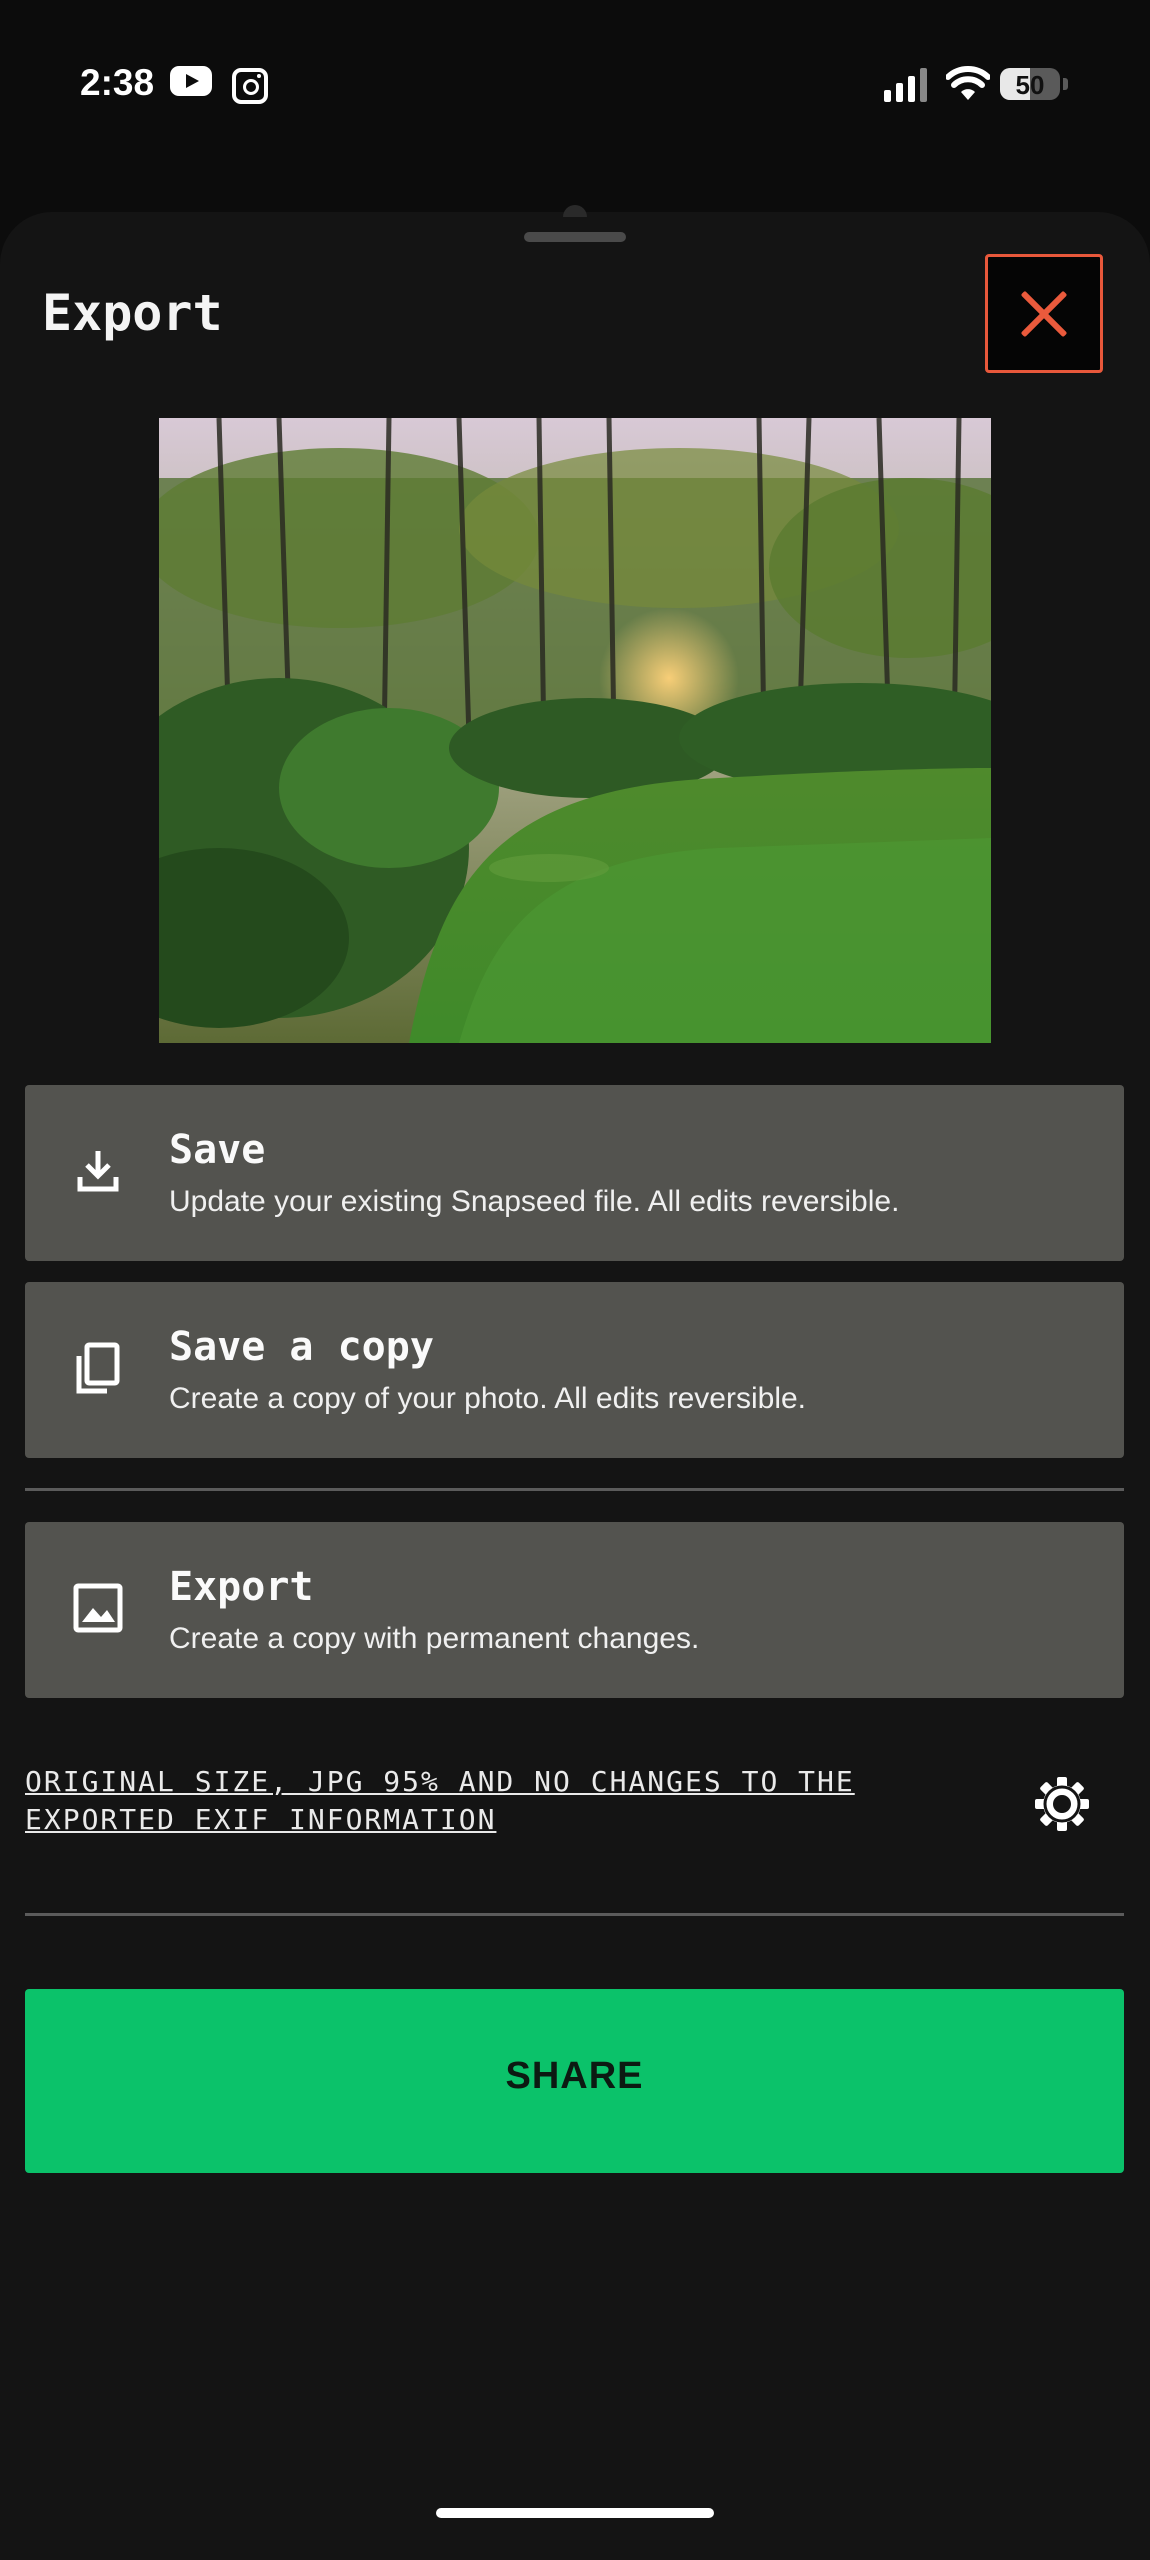 The image size is (1150, 2560). Describe the element at coordinates (575, 2513) in the screenshot. I see `home-indicator` at that location.